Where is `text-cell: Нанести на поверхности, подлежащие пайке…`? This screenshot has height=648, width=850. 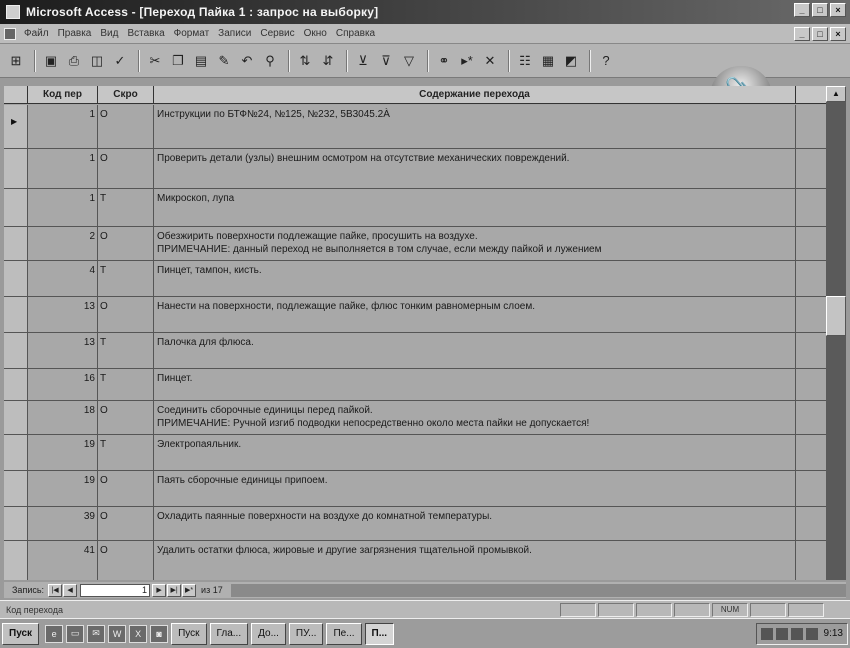 text-cell: Нанести на поверхности, подлежащие пайке… is located at coordinates (475, 314).